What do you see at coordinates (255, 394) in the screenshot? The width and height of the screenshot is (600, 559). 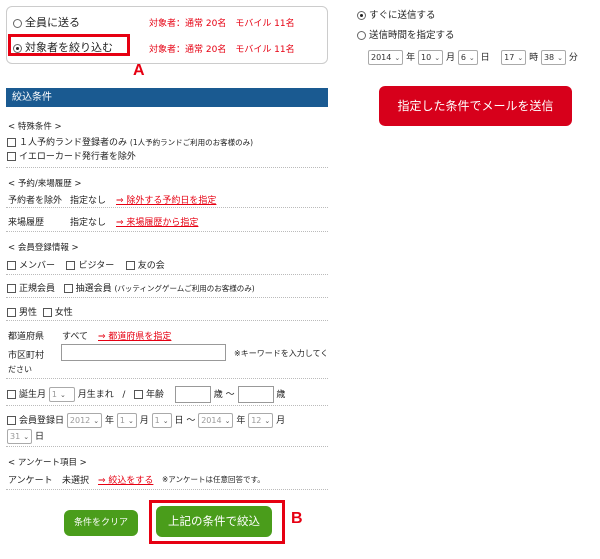 I see `age-to-input` at bounding box center [255, 394].